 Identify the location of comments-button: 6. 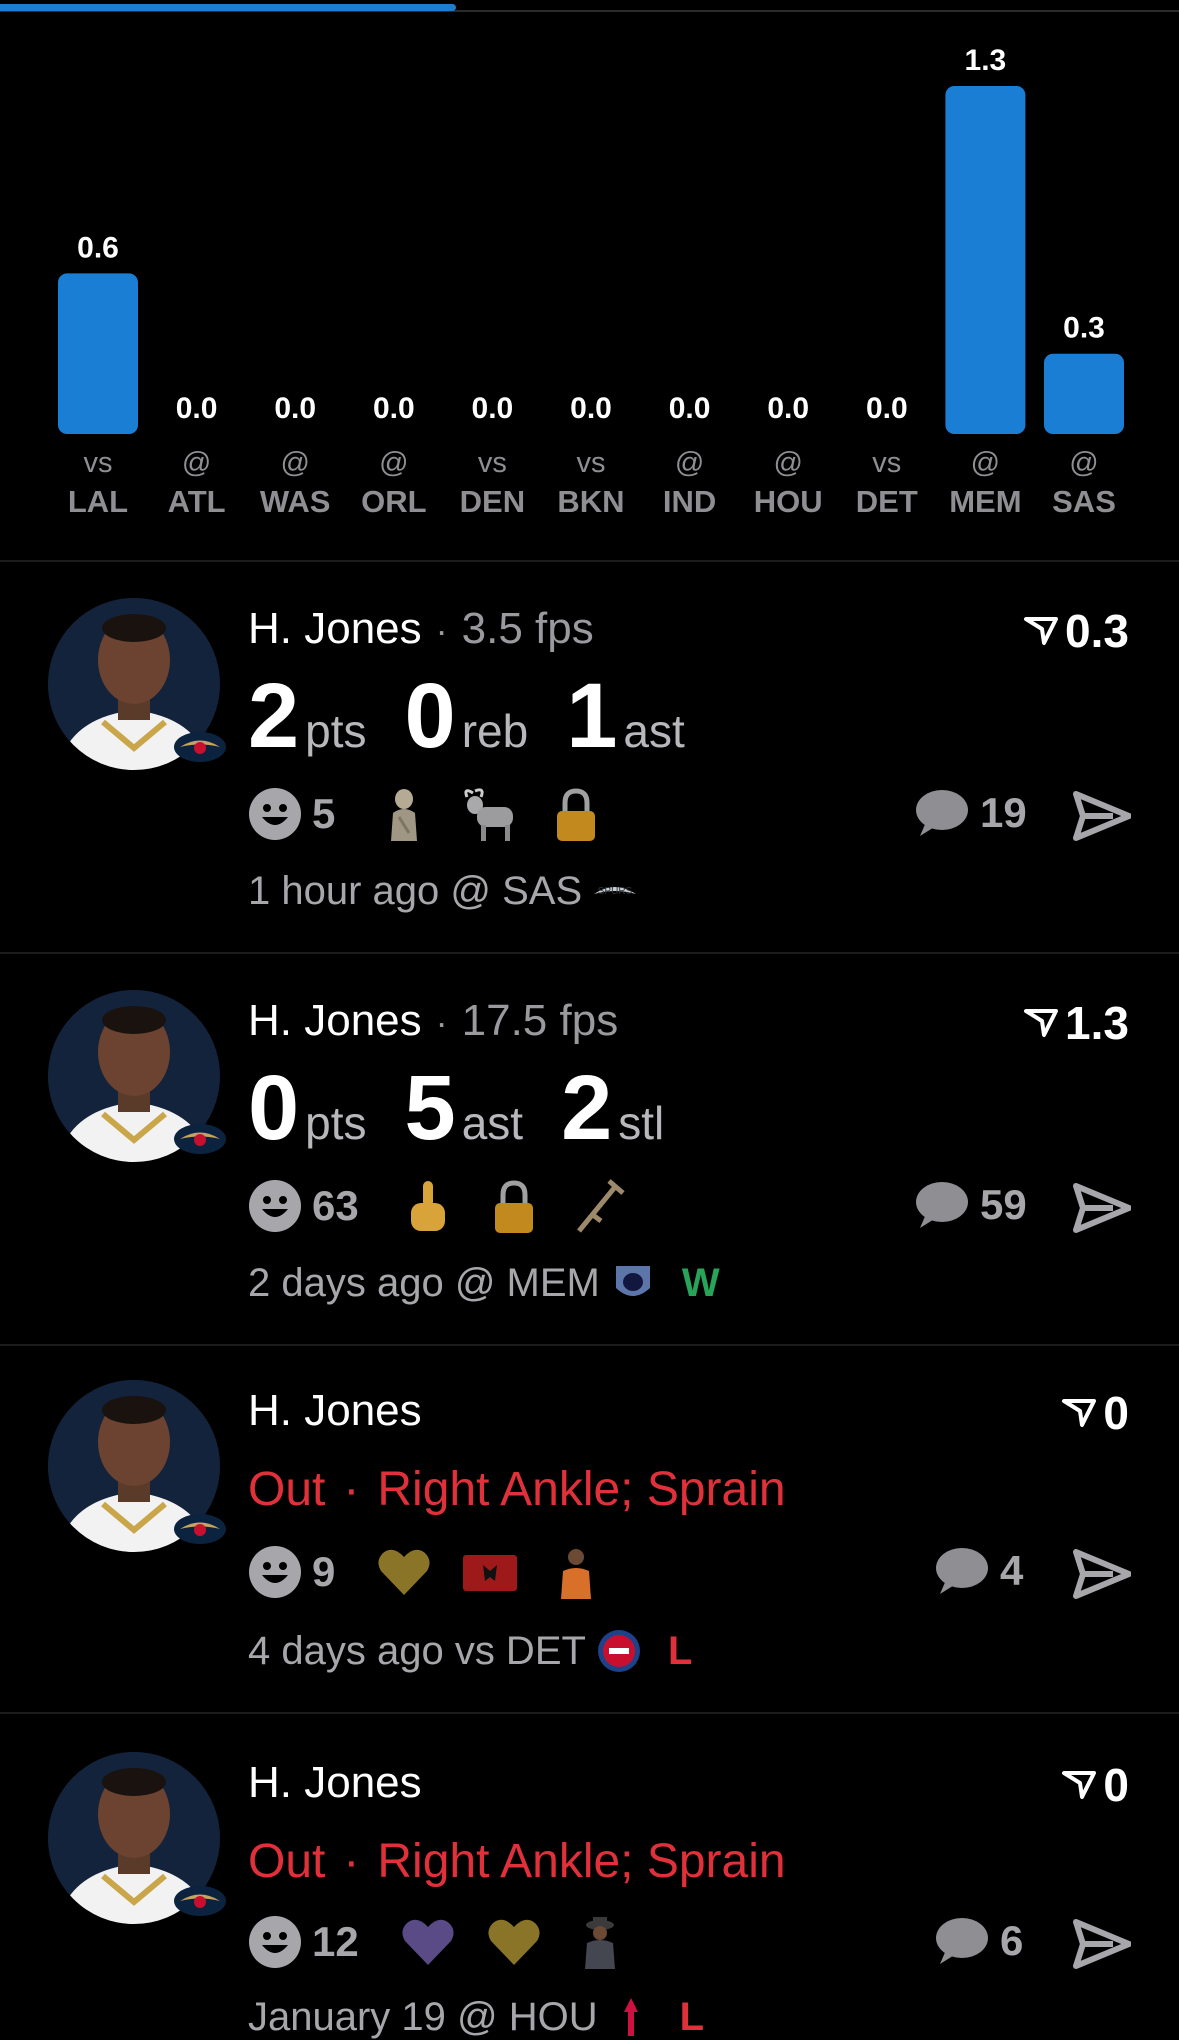
(977, 1941).